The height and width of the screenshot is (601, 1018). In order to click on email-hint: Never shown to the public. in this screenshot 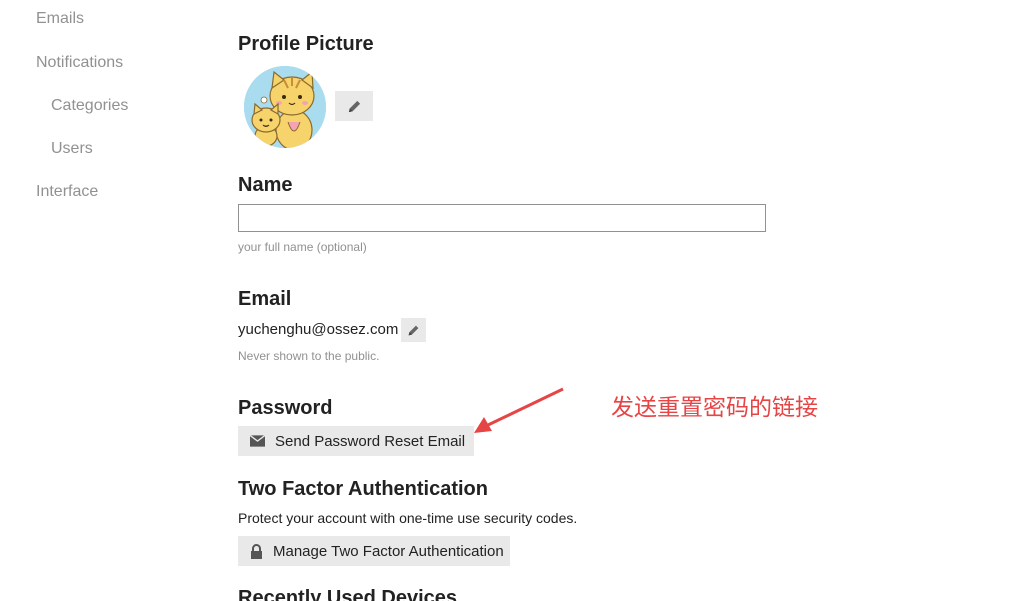, I will do `click(309, 356)`.